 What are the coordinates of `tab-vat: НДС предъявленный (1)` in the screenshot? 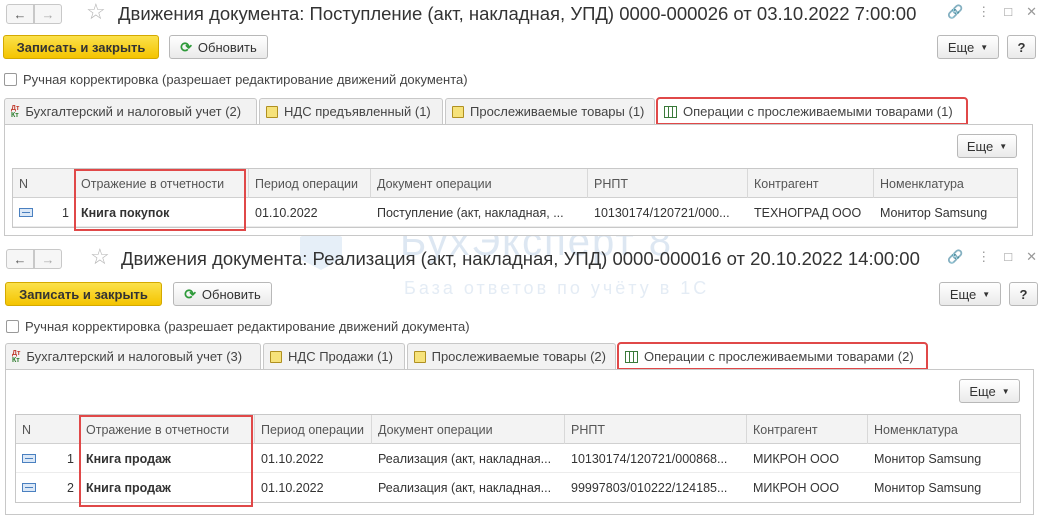 It's located at (351, 111).